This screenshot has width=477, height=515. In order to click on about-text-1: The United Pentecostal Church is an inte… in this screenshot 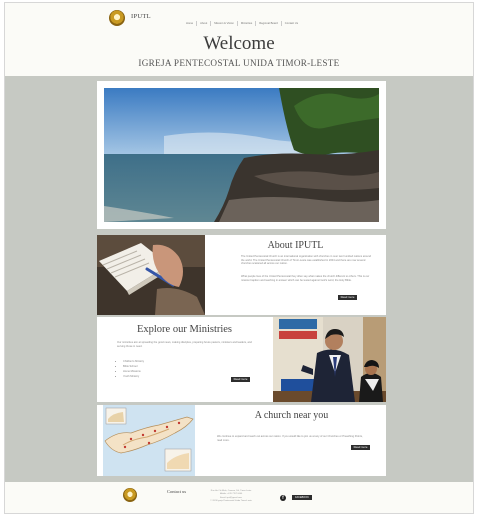, I will do `click(306, 260)`.